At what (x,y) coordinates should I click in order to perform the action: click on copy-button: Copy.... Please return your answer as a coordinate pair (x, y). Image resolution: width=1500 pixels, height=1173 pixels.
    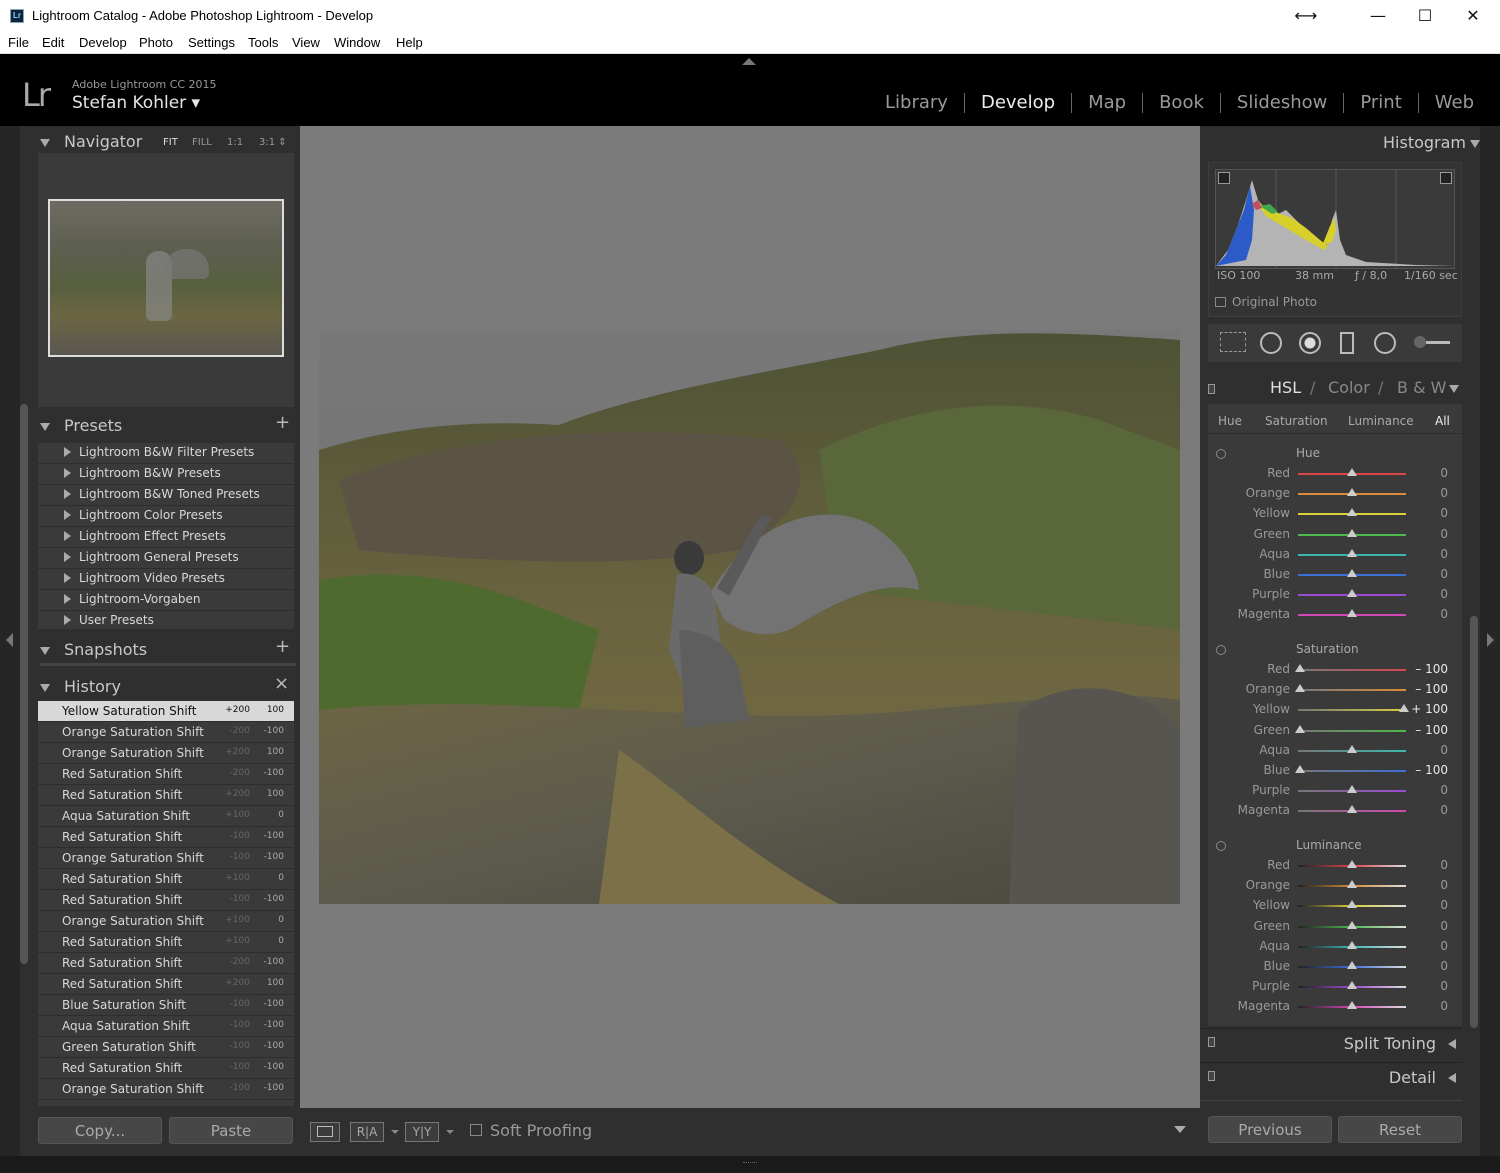
    Looking at the image, I should click on (100, 1130).